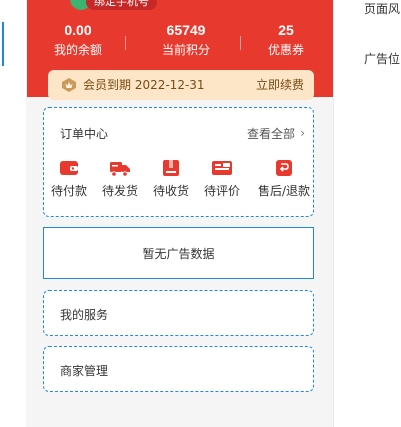 This screenshot has height=427, width=401. I want to click on review-icon, so click(222, 168).